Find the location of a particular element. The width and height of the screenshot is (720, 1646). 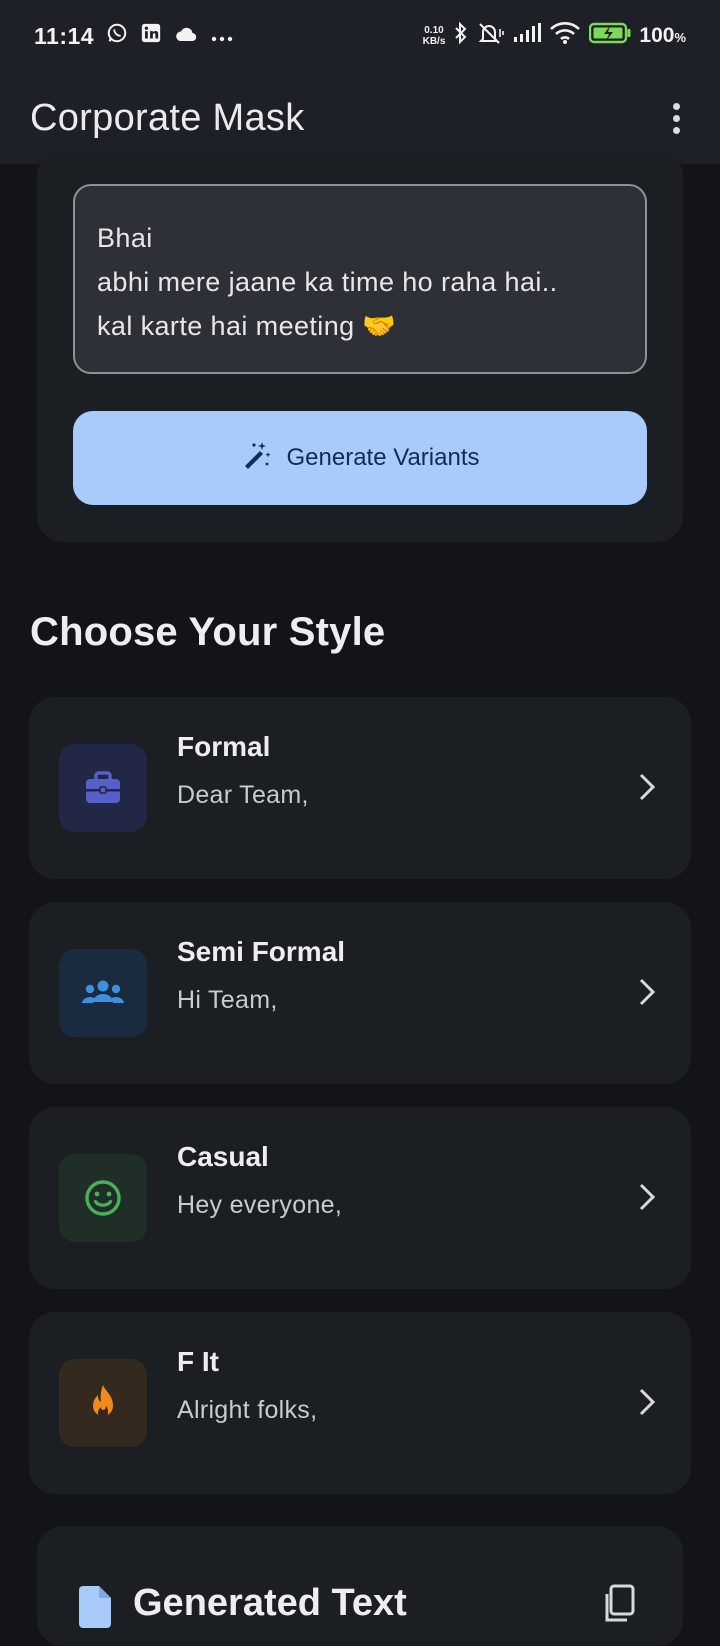

mute-icon is located at coordinates (491, 36).